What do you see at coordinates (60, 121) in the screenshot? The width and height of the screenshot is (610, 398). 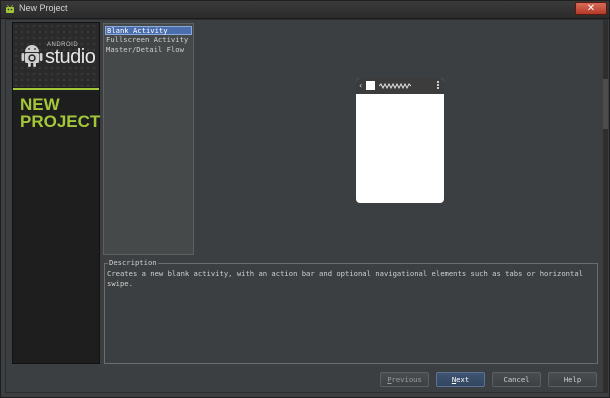 I see `wizard-heading-line2: PROJECT` at bounding box center [60, 121].